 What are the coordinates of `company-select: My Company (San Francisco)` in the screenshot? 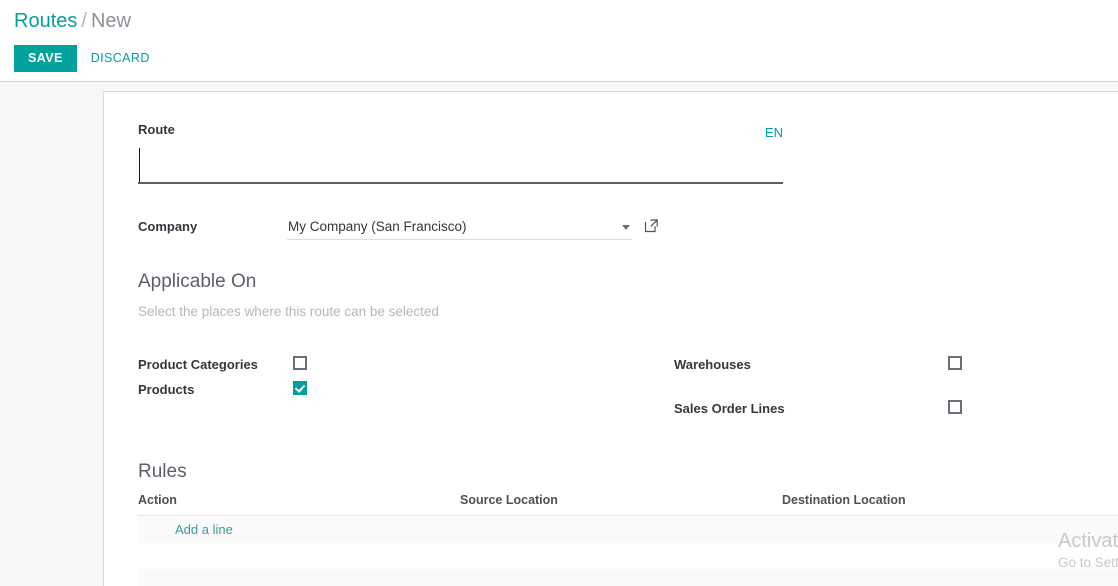 It's located at (459, 228).